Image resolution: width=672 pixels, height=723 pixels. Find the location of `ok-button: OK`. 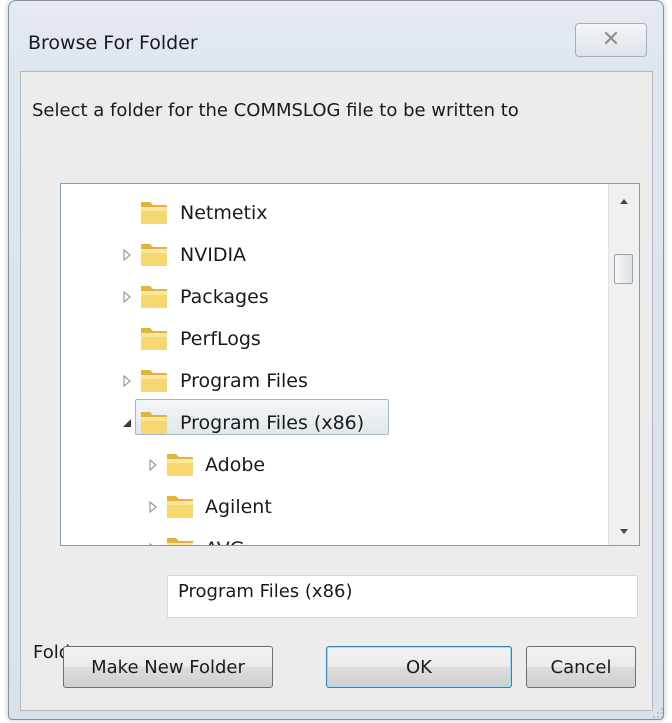

ok-button: OK is located at coordinates (419, 667).